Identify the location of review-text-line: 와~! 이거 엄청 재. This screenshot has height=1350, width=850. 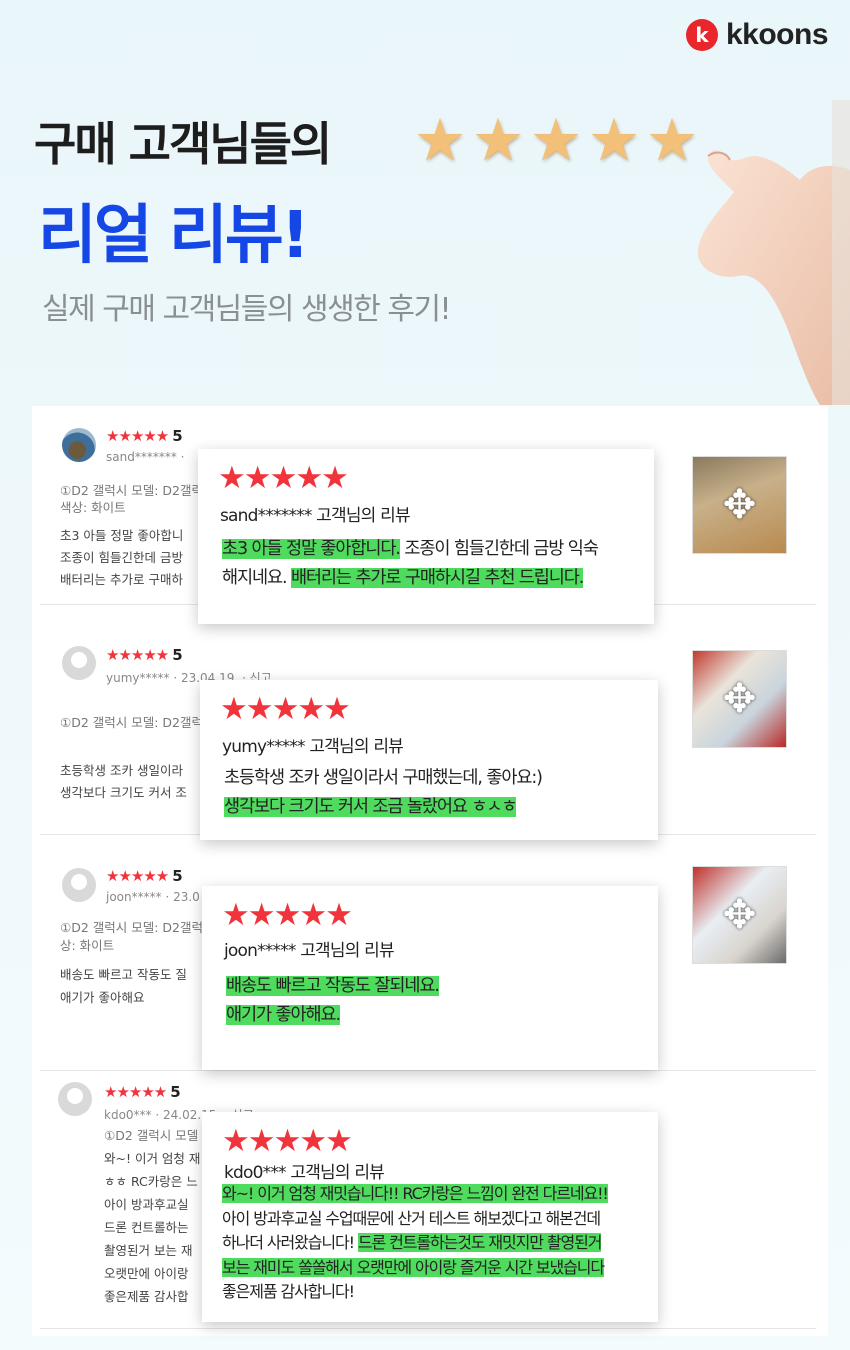
(152, 1158).